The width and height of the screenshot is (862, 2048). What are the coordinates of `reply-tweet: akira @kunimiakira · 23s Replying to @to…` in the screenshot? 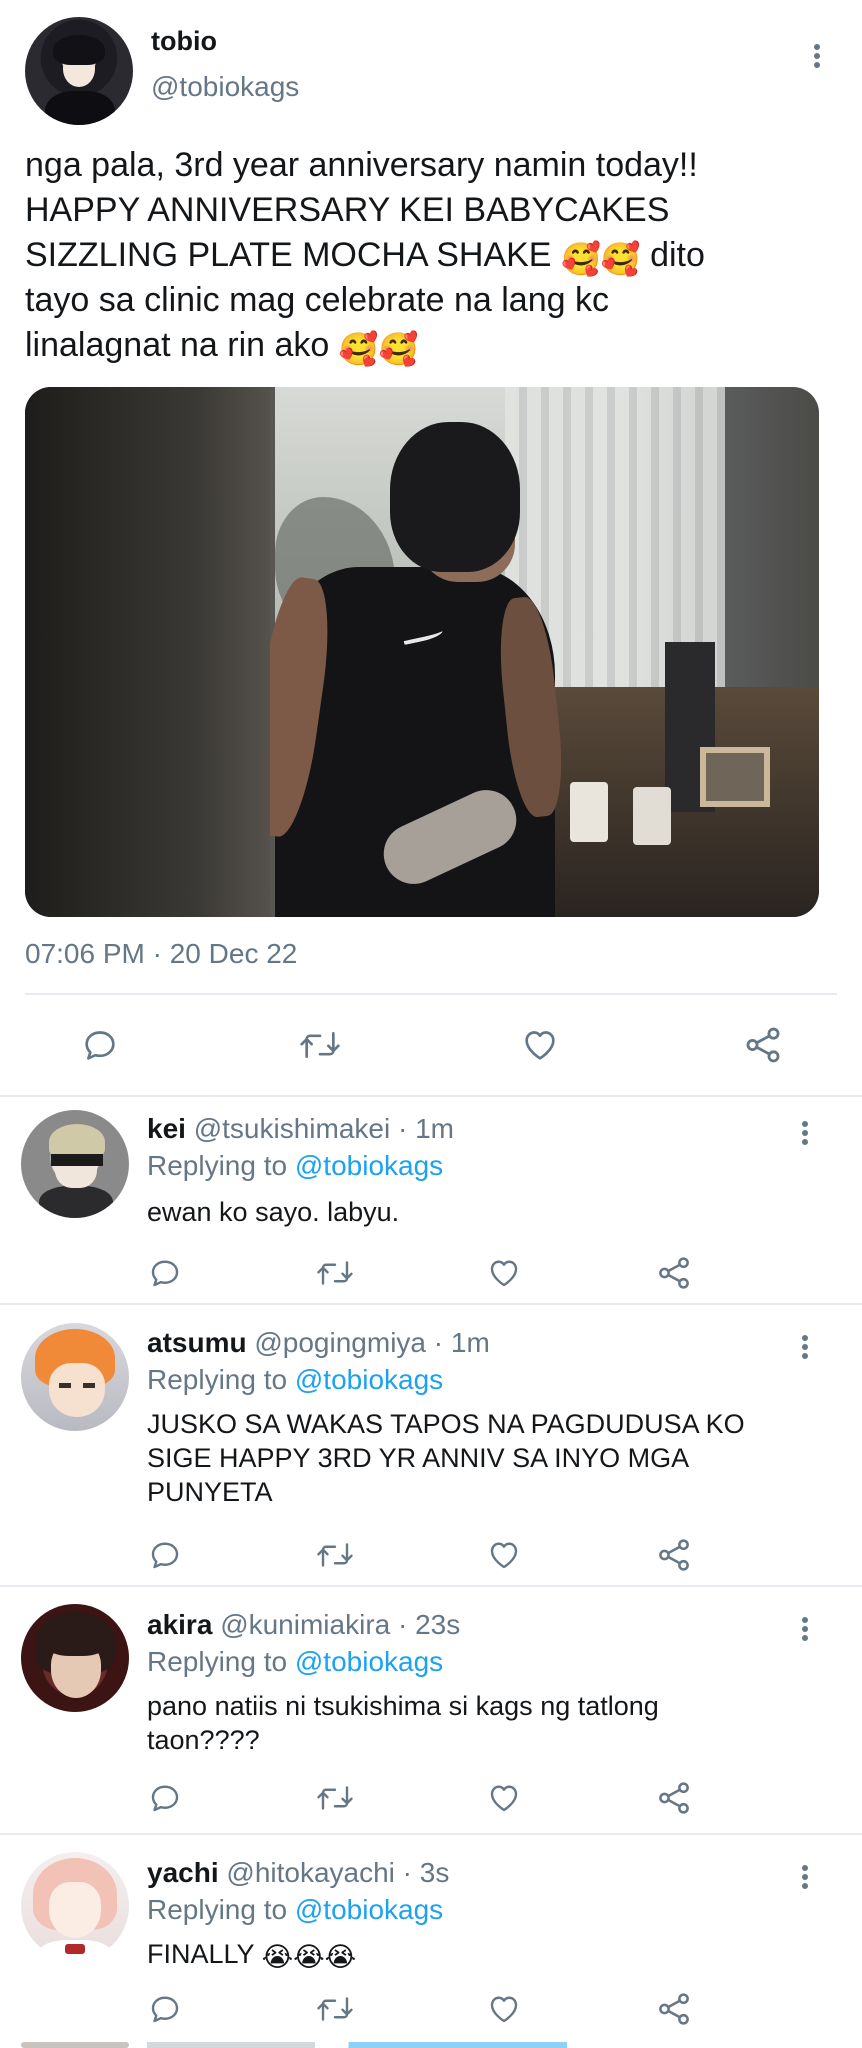 It's located at (431, 1710).